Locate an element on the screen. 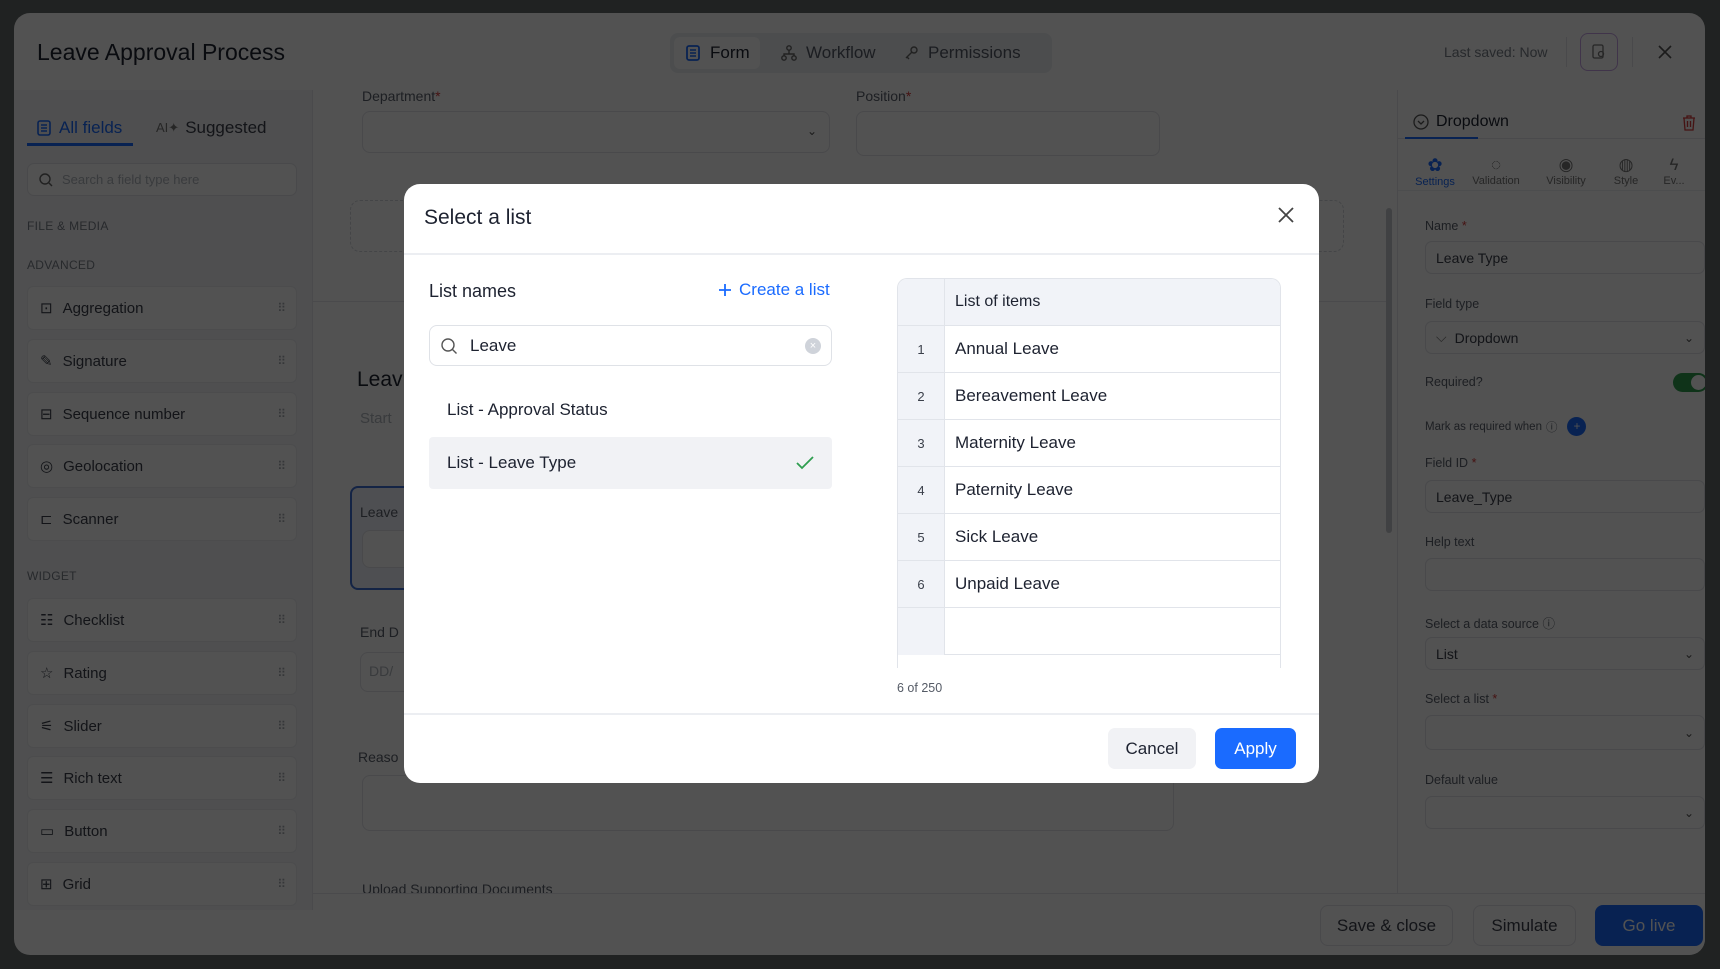  preview-button is located at coordinates (1599, 52).